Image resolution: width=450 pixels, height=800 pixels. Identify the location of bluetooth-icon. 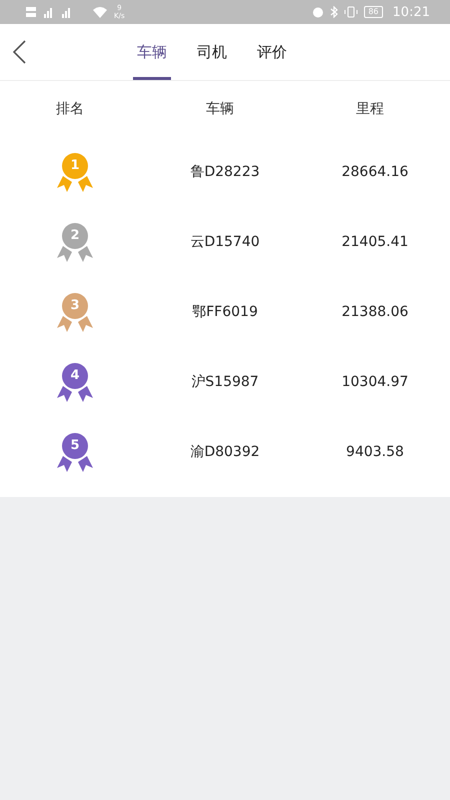
(334, 12).